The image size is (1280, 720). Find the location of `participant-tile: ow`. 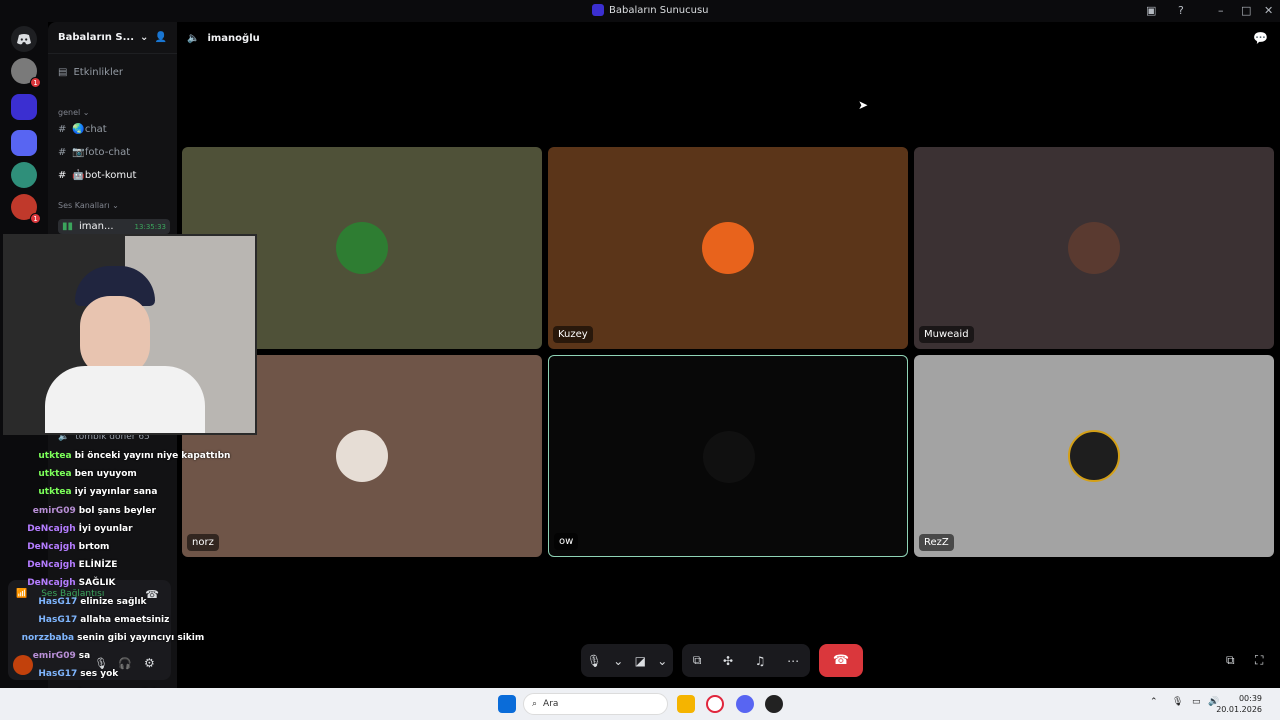

participant-tile: ow is located at coordinates (728, 456).